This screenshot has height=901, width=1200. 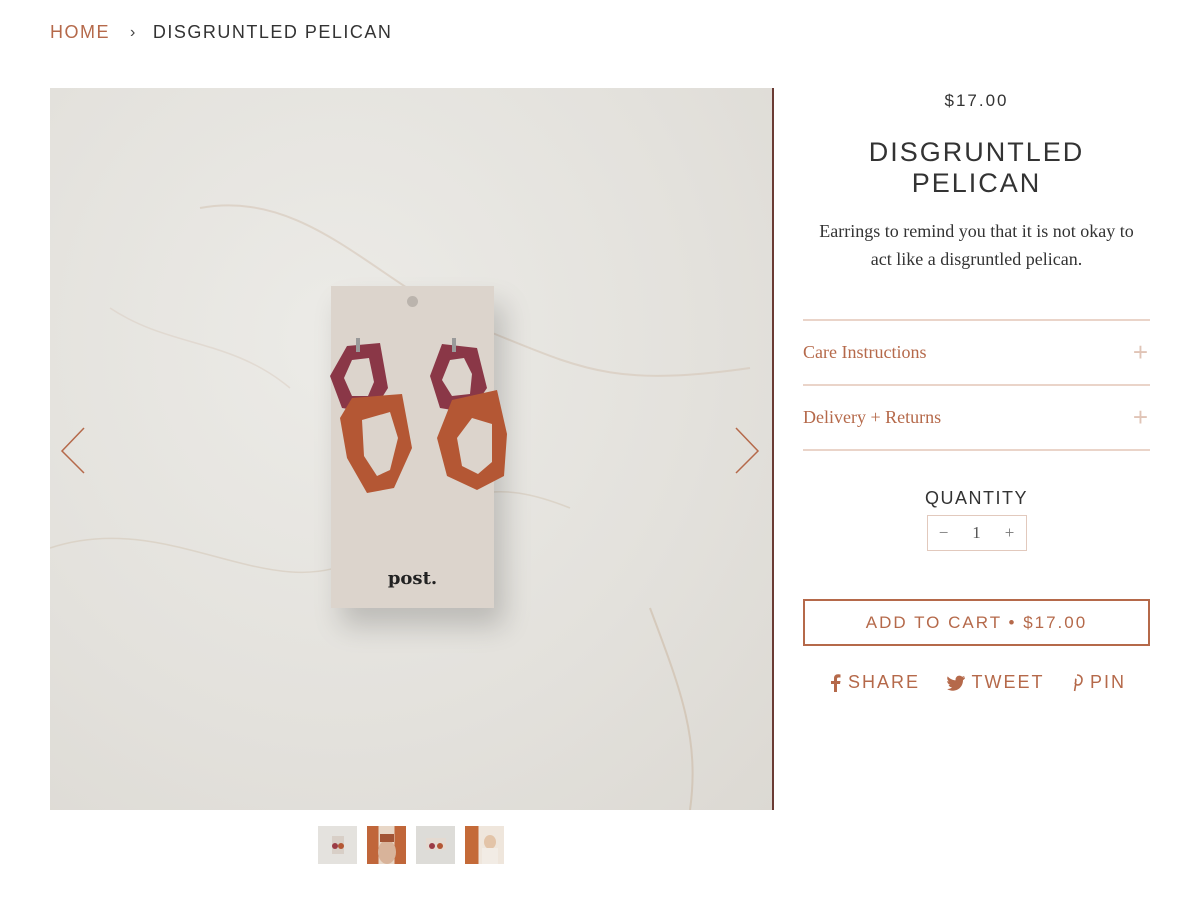 What do you see at coordinates (976, 167) in the screenshot?
I see `product-title: DISGRUNTLED PELICAN` at bounding box center [976, 167].